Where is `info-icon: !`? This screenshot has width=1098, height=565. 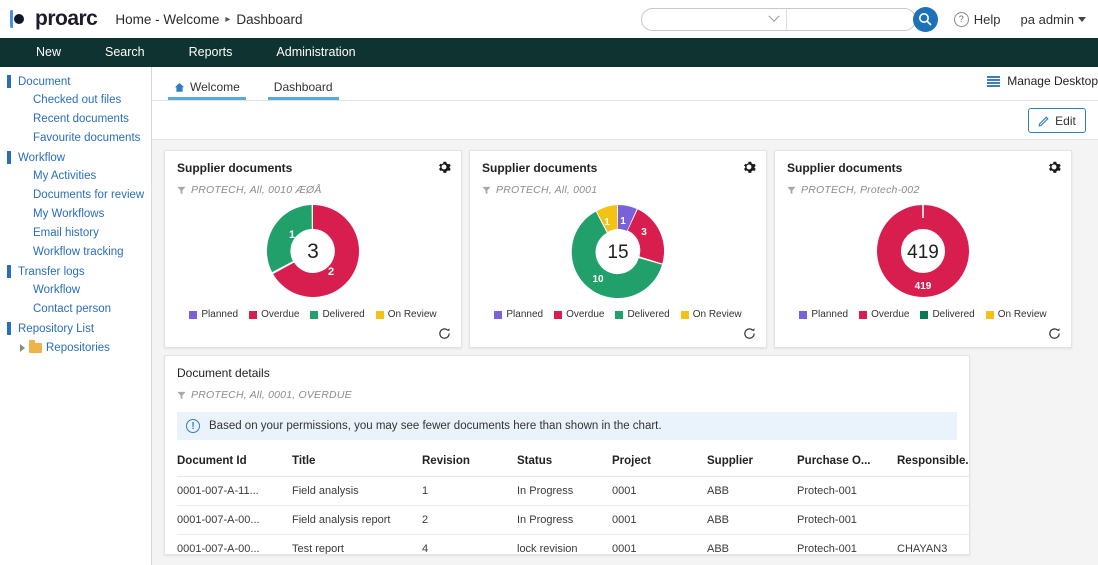 info-icon: ! is located at coordinates (193, 426).